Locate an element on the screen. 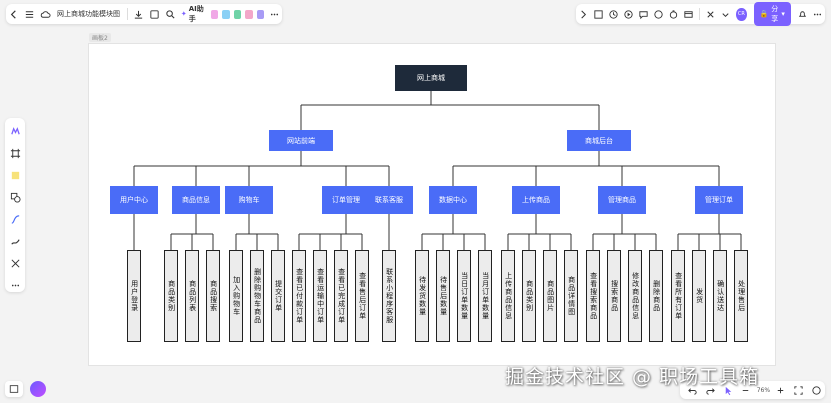 The width and height of the screenshot is (831, 403). menu-icon is located at coordinates (30, 14).